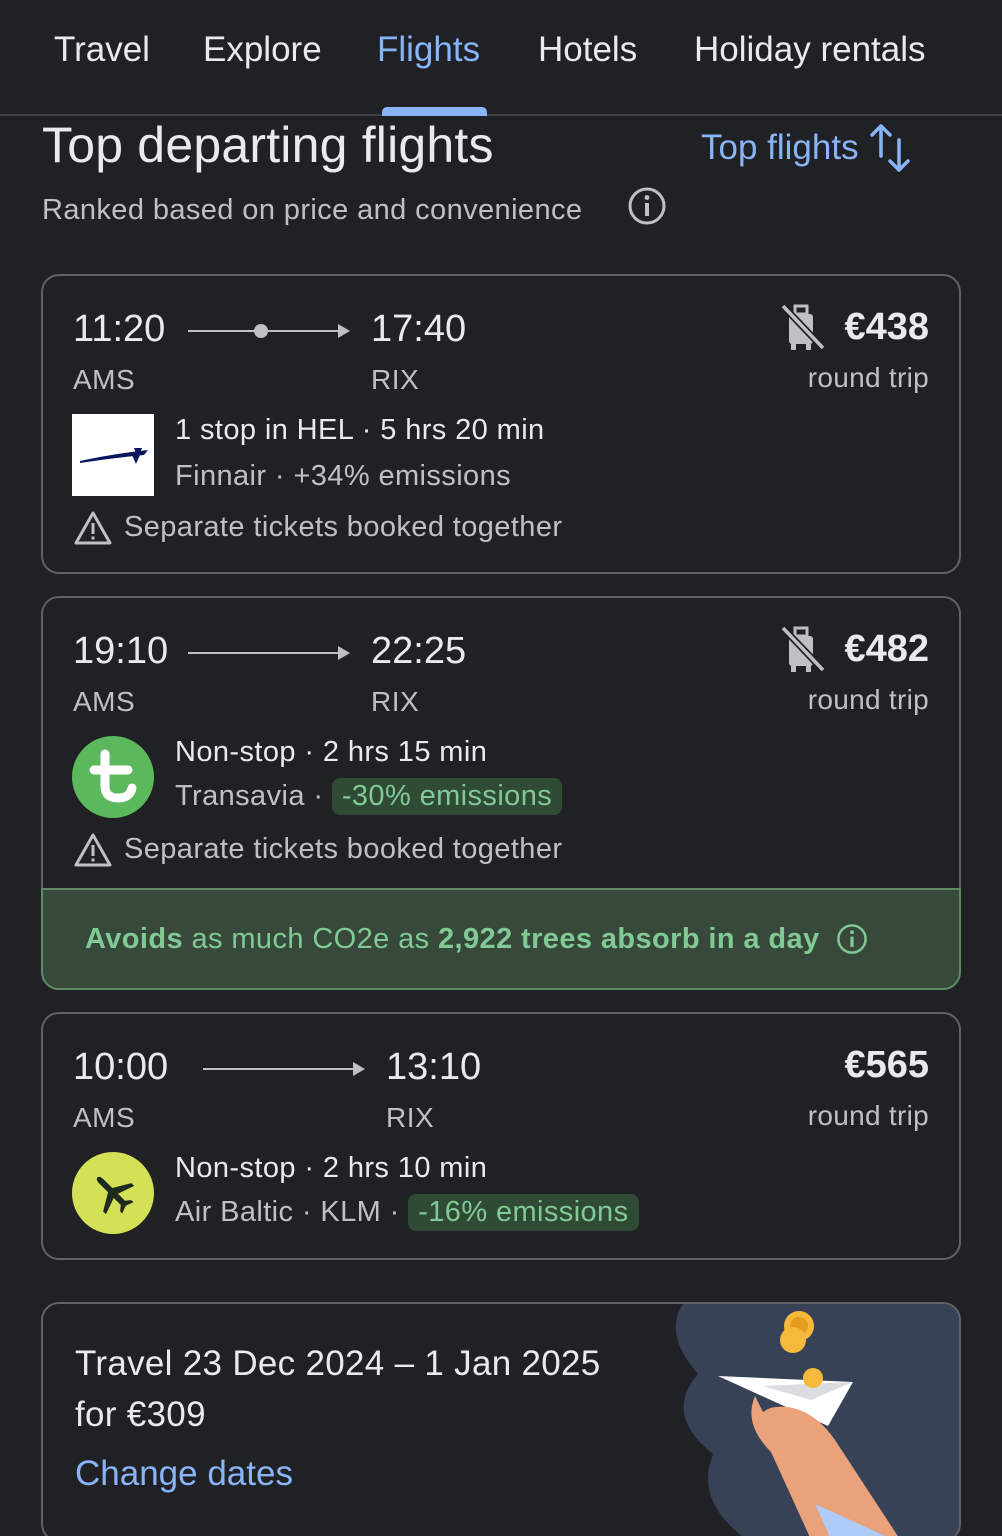  Describe the element at coordinates (629, 938) in the screenshot. I see `eco-highlight: 2,922 trees absorb in a day` at that location.